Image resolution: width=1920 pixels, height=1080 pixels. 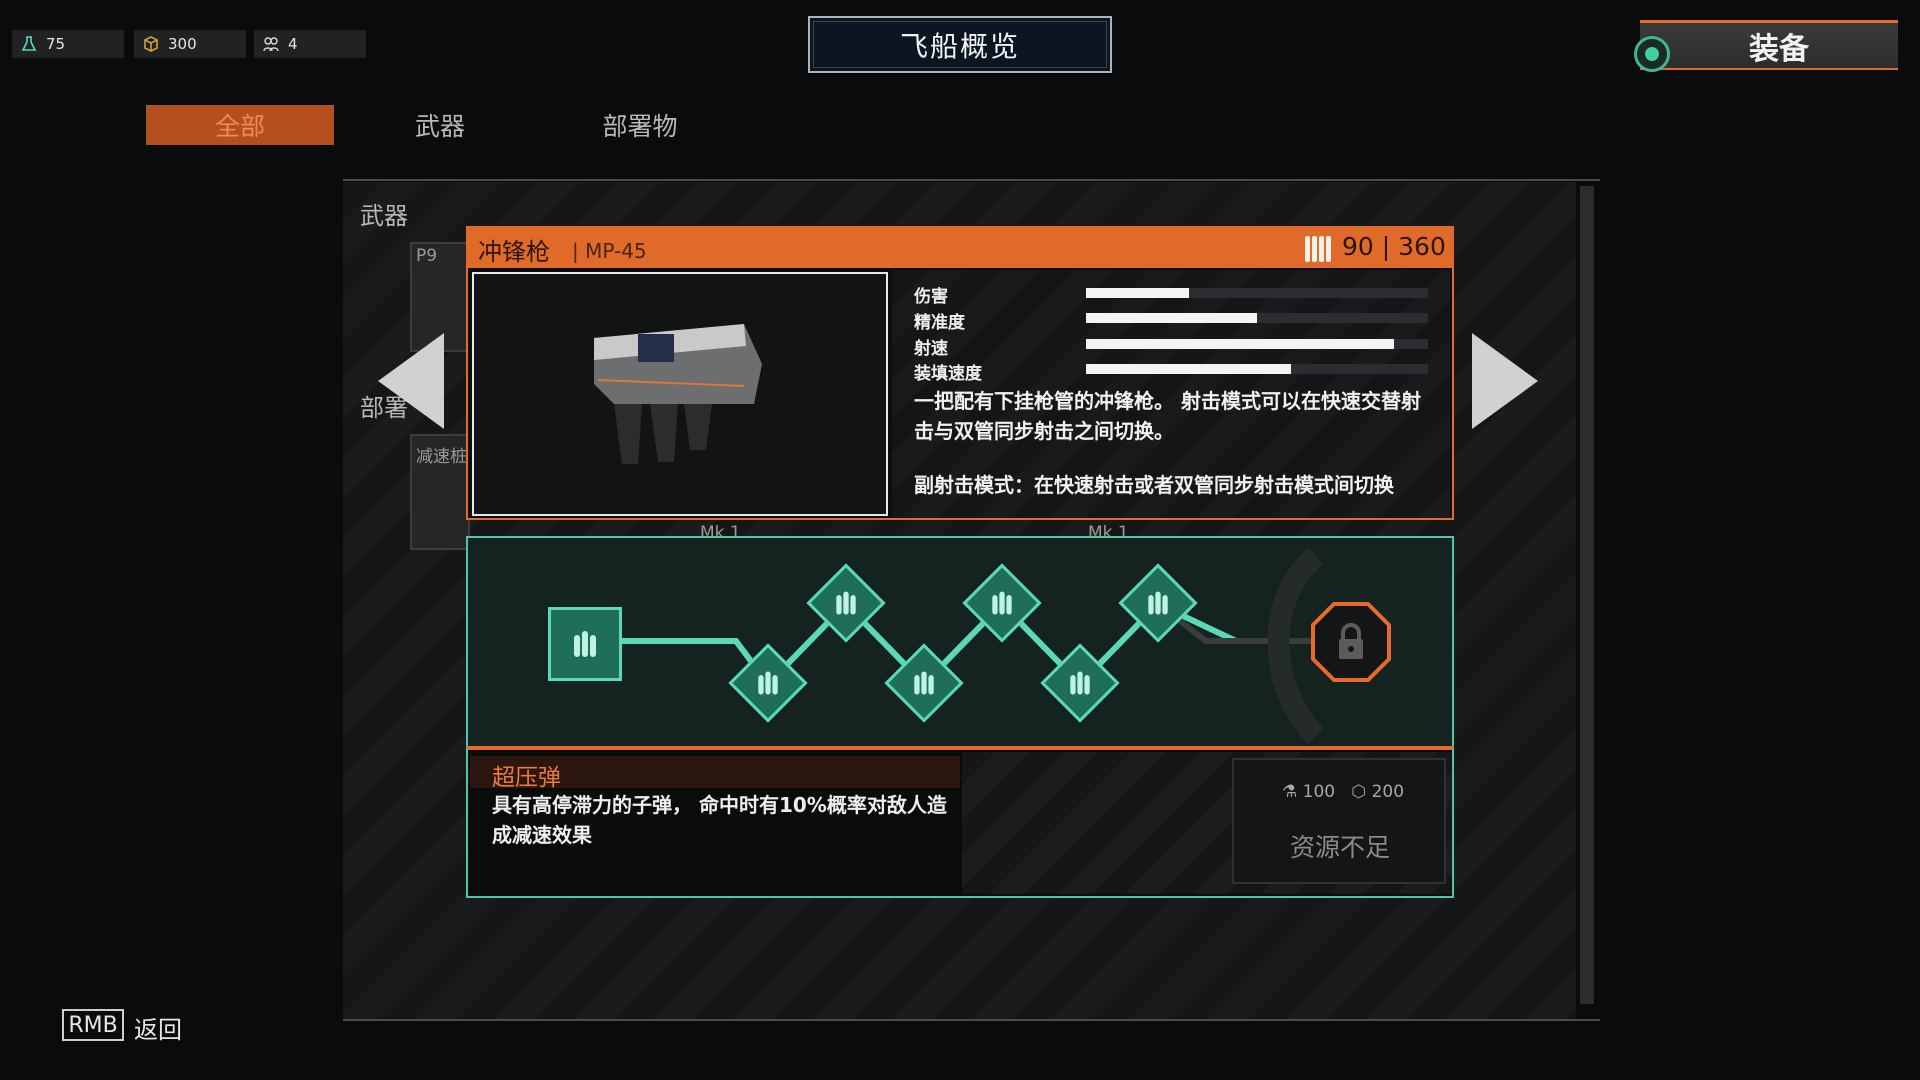 I want to click on locked-node-lock-icon, so click(x=1351, y=642).